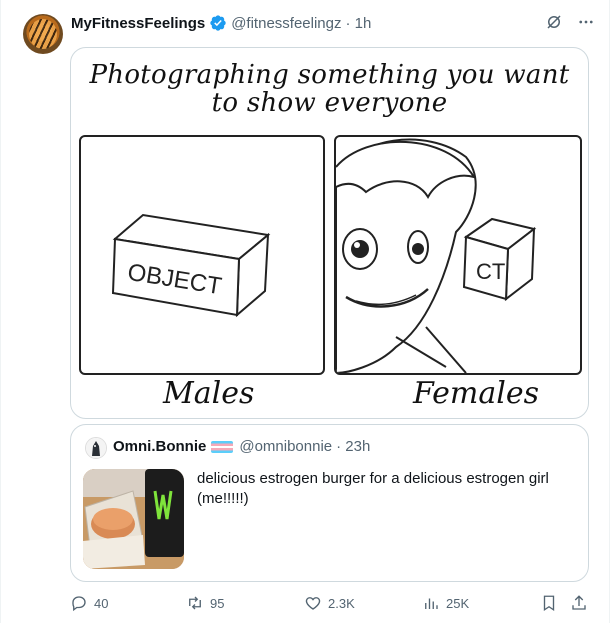 Image resolution: width=610 pixels, height=623 pixels. I want to click on quoted-header: Omni.Bonnie @omnibonnie · 23h, so click(241, 446).